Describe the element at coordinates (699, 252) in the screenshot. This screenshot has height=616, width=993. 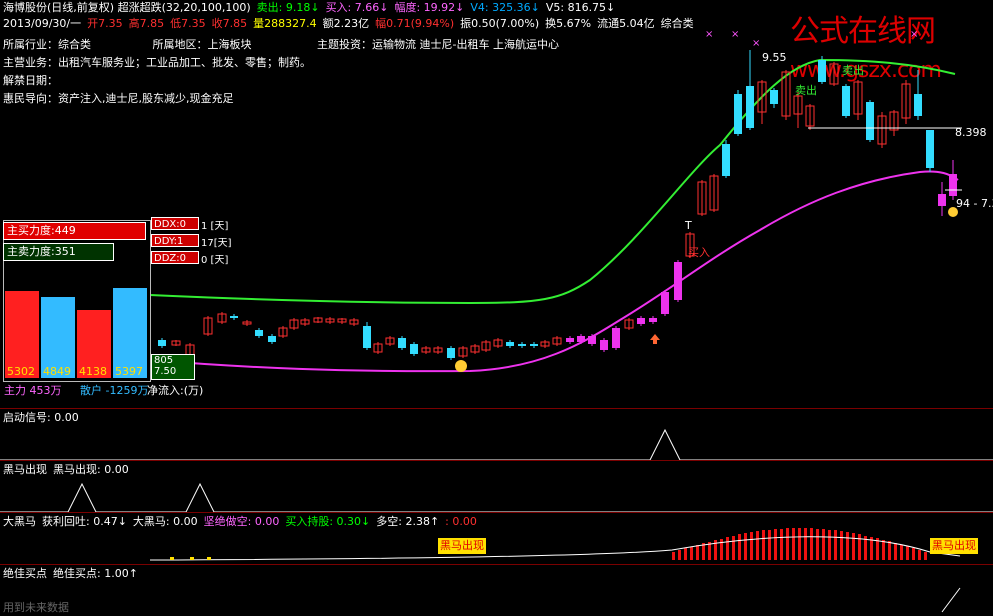
I see `buy-signal-label: 买入` at that location.